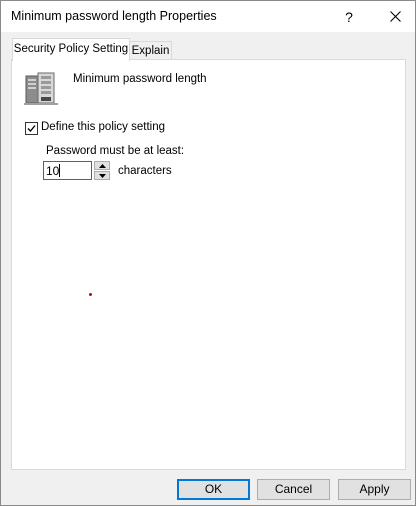 Image resolution: width=416 pixels, height=506 pixels. I want to click on title-bar: Minimum password length Properties ?, so click(208, 16).